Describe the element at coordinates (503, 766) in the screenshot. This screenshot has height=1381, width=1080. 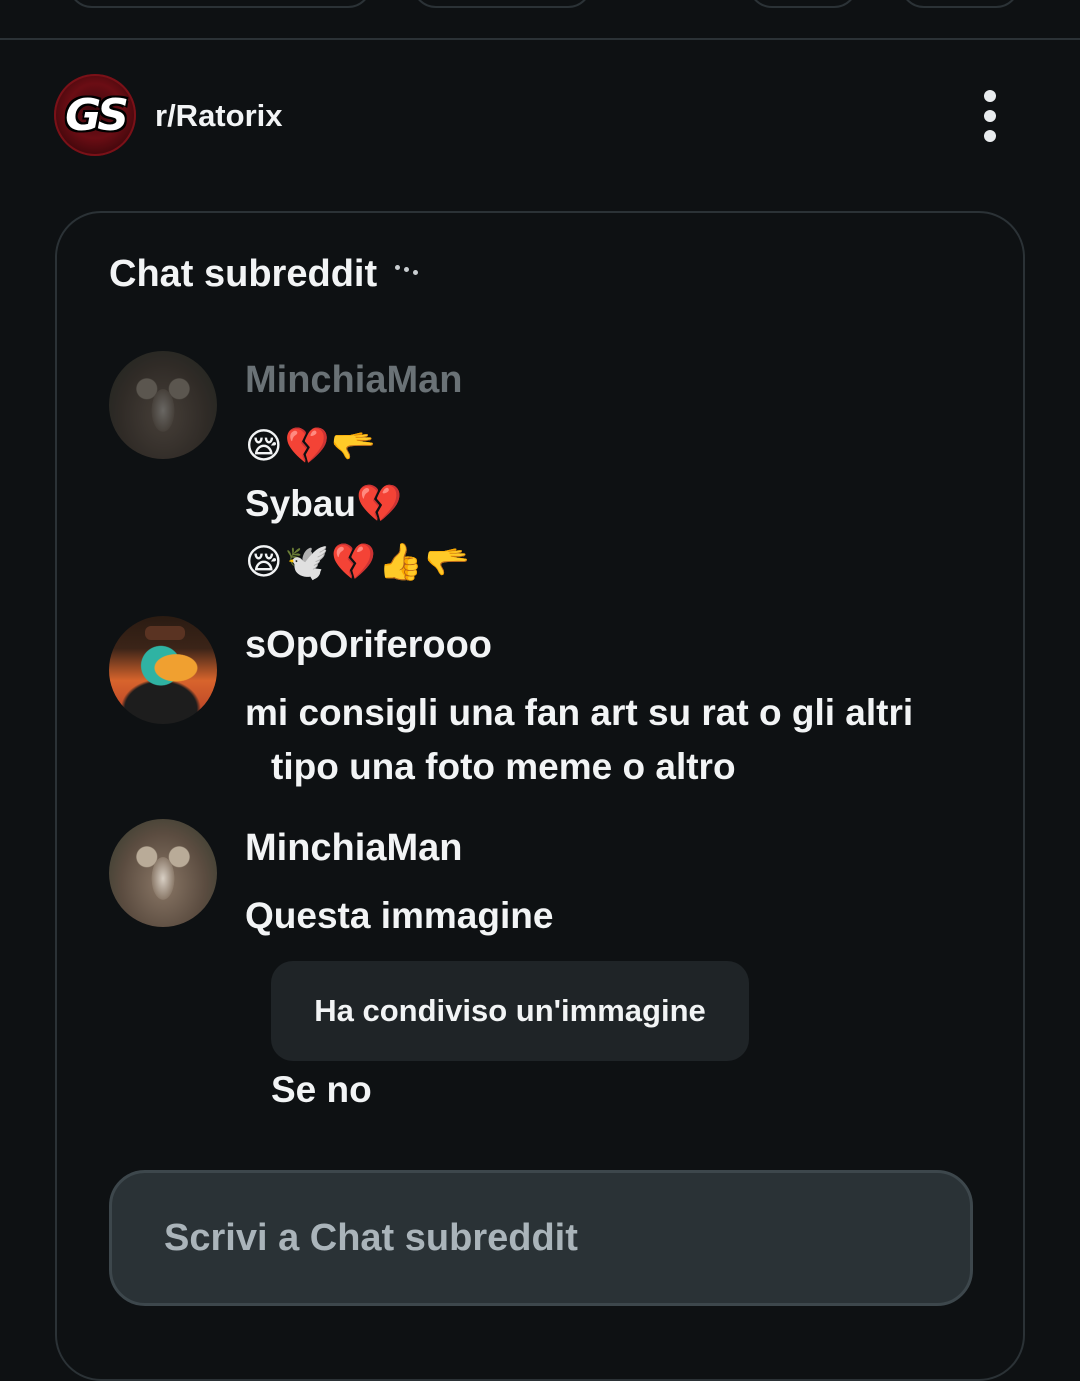
I see `message-text: tipo una foto meme o altro` at that location.